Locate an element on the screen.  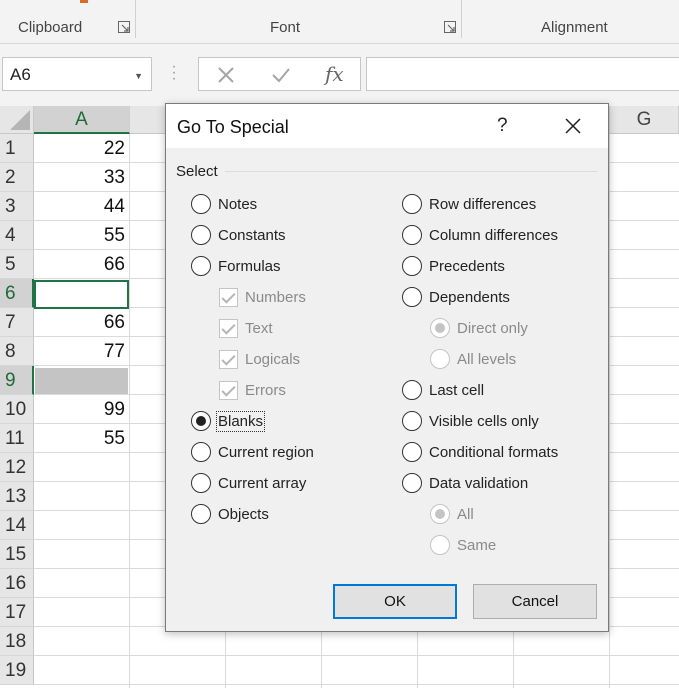
cell-a3: 44 is located at coordinates (81, 206).